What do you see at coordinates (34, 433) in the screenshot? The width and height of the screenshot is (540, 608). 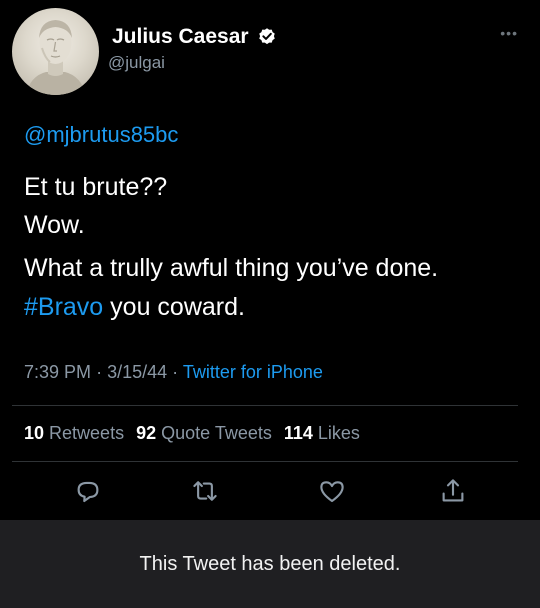 I see `retweets-count: 10` at bounding box center [34, 433].